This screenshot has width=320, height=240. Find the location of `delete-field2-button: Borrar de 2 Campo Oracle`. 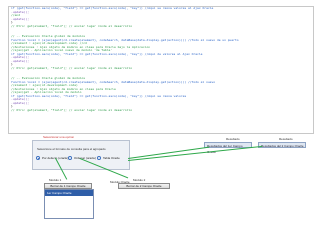

delete-field2-button: Borrar de 2 Campo Oracle is located at coordinates (144, 186).